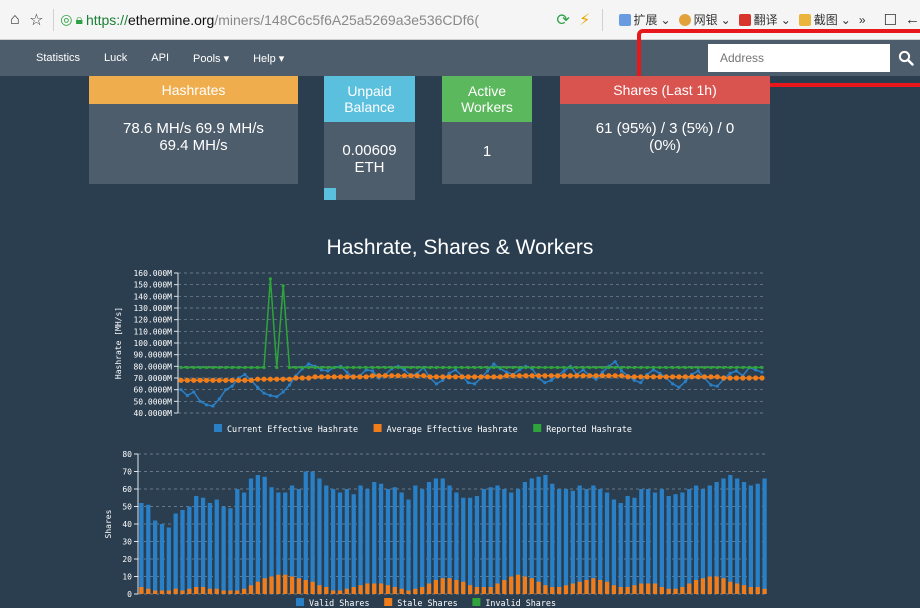 The width and height of the screenshot is (920, 608). Describe the element at coordinates (268, 58) in the screenshot. I see `nav-help-dropdown: Help ▾` at that location.